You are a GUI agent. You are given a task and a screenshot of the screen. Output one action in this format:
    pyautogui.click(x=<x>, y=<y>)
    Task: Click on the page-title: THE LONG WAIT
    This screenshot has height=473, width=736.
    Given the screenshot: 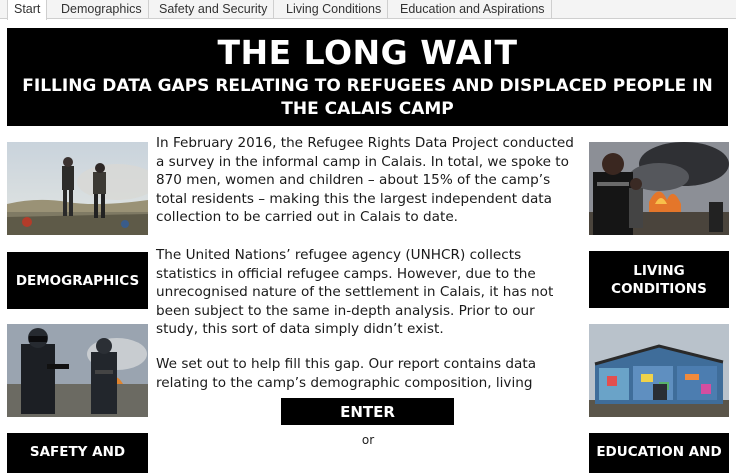 What is the action you would take?
    pyautogui.click(x=367, y=52)
    